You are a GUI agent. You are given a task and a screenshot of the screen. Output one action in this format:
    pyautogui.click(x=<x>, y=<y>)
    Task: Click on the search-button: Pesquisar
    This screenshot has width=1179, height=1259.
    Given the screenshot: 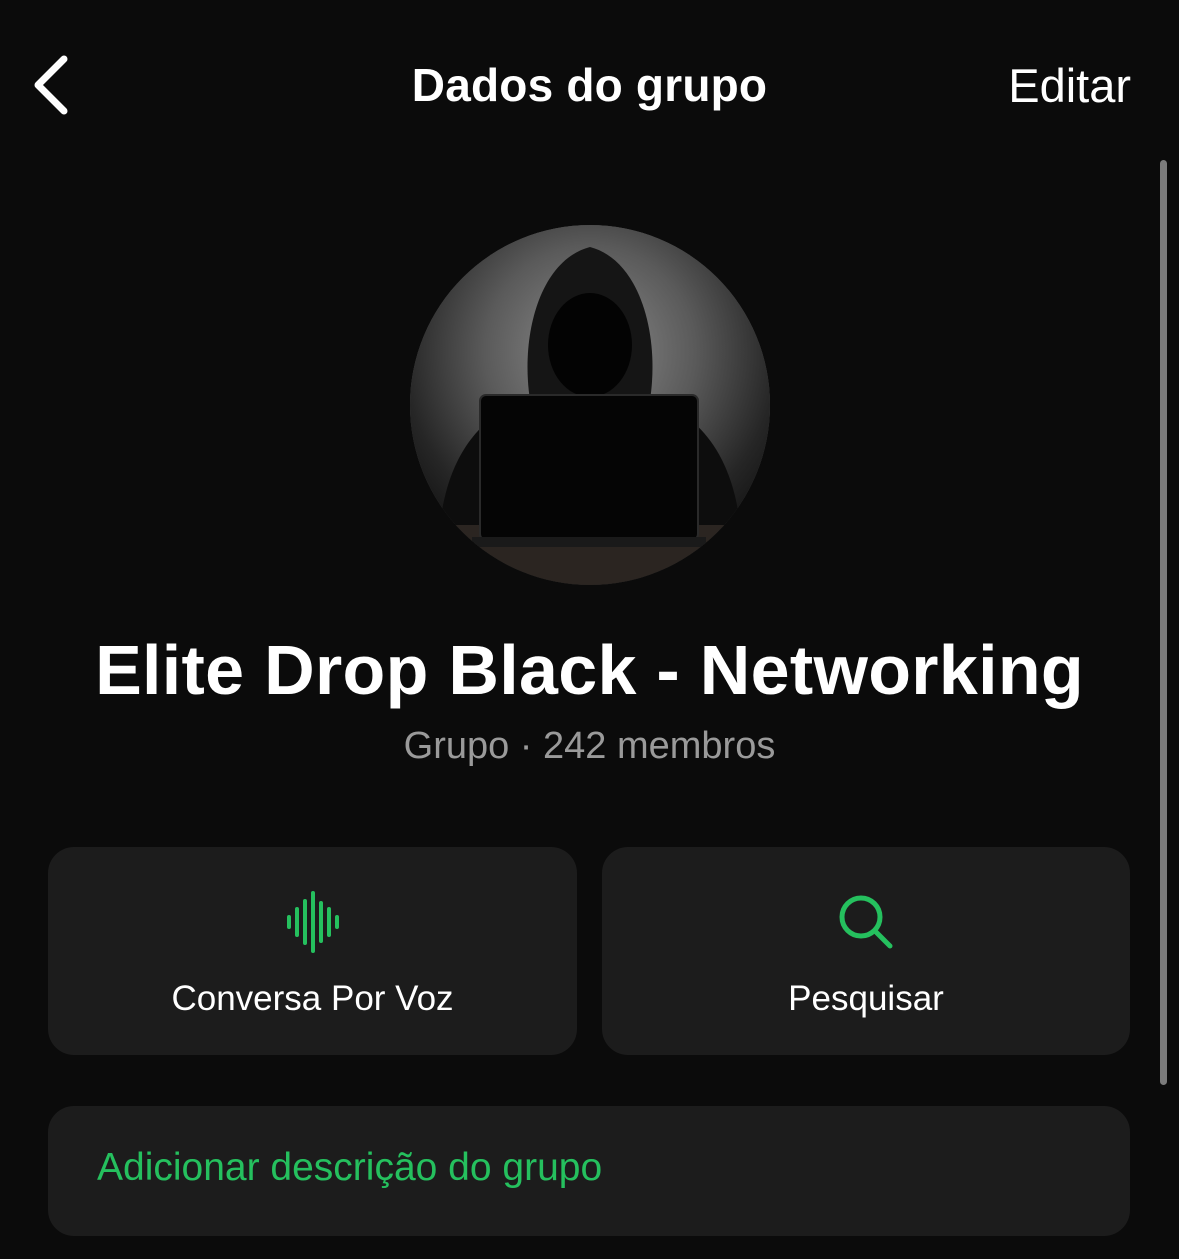 What is the action you would take?
    pyautogui.click(x=866, y=951)
    